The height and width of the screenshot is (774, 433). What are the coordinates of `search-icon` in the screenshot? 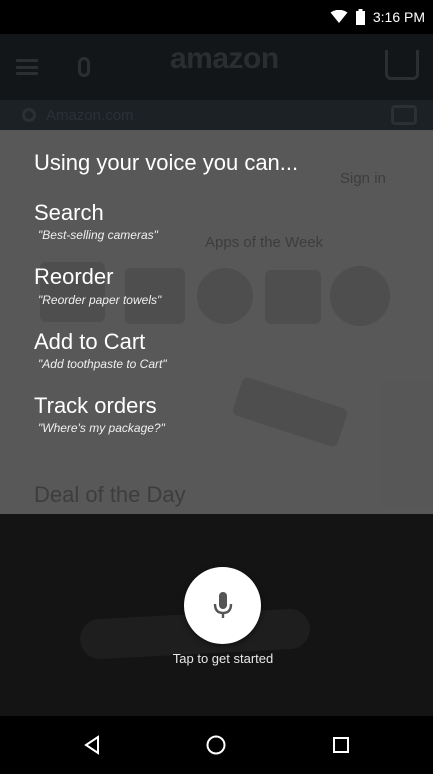 It's located at (29, 115).